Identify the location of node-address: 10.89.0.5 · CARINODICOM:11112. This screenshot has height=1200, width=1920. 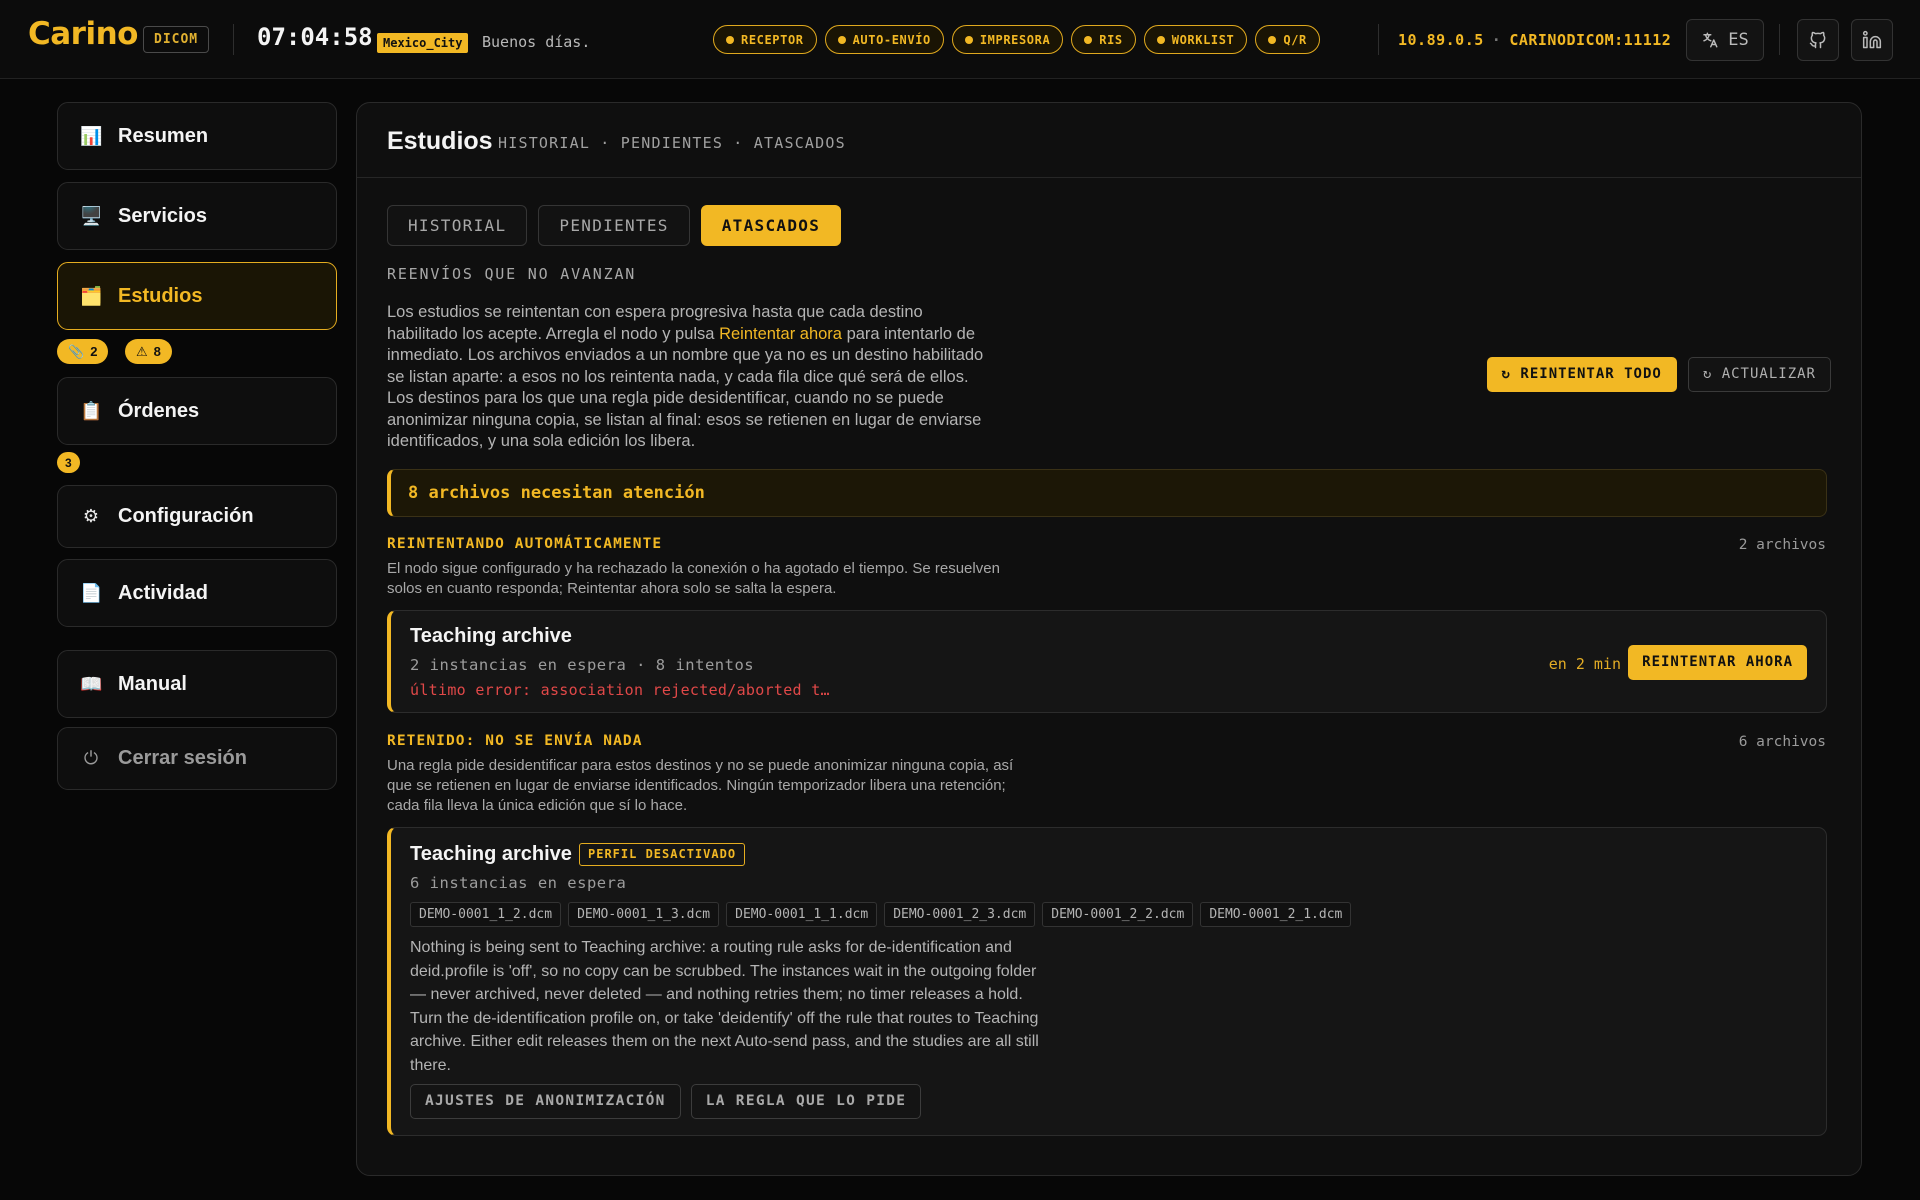
(1534, 40).